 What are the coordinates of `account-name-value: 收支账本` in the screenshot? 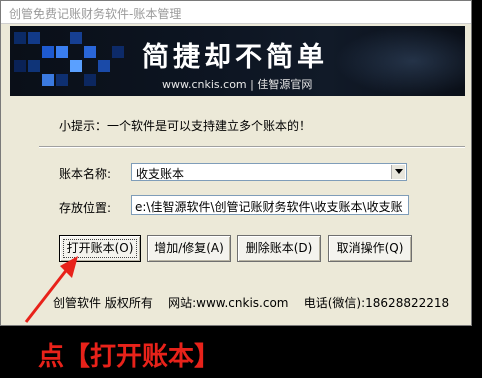 It's located at (160, 174).